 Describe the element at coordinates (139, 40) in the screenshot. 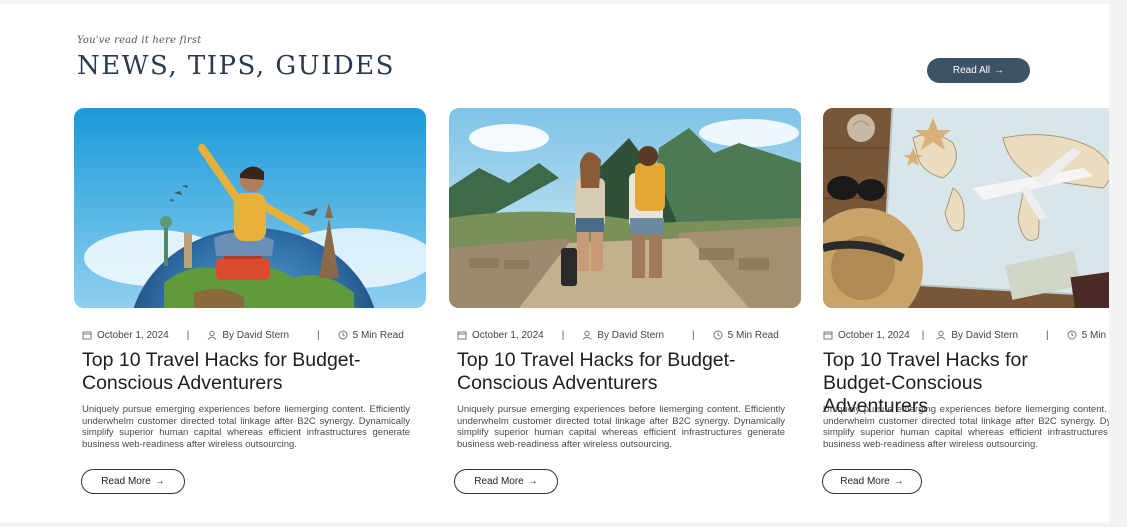

I see `section-eyebrow: You've read it here first` at that location.